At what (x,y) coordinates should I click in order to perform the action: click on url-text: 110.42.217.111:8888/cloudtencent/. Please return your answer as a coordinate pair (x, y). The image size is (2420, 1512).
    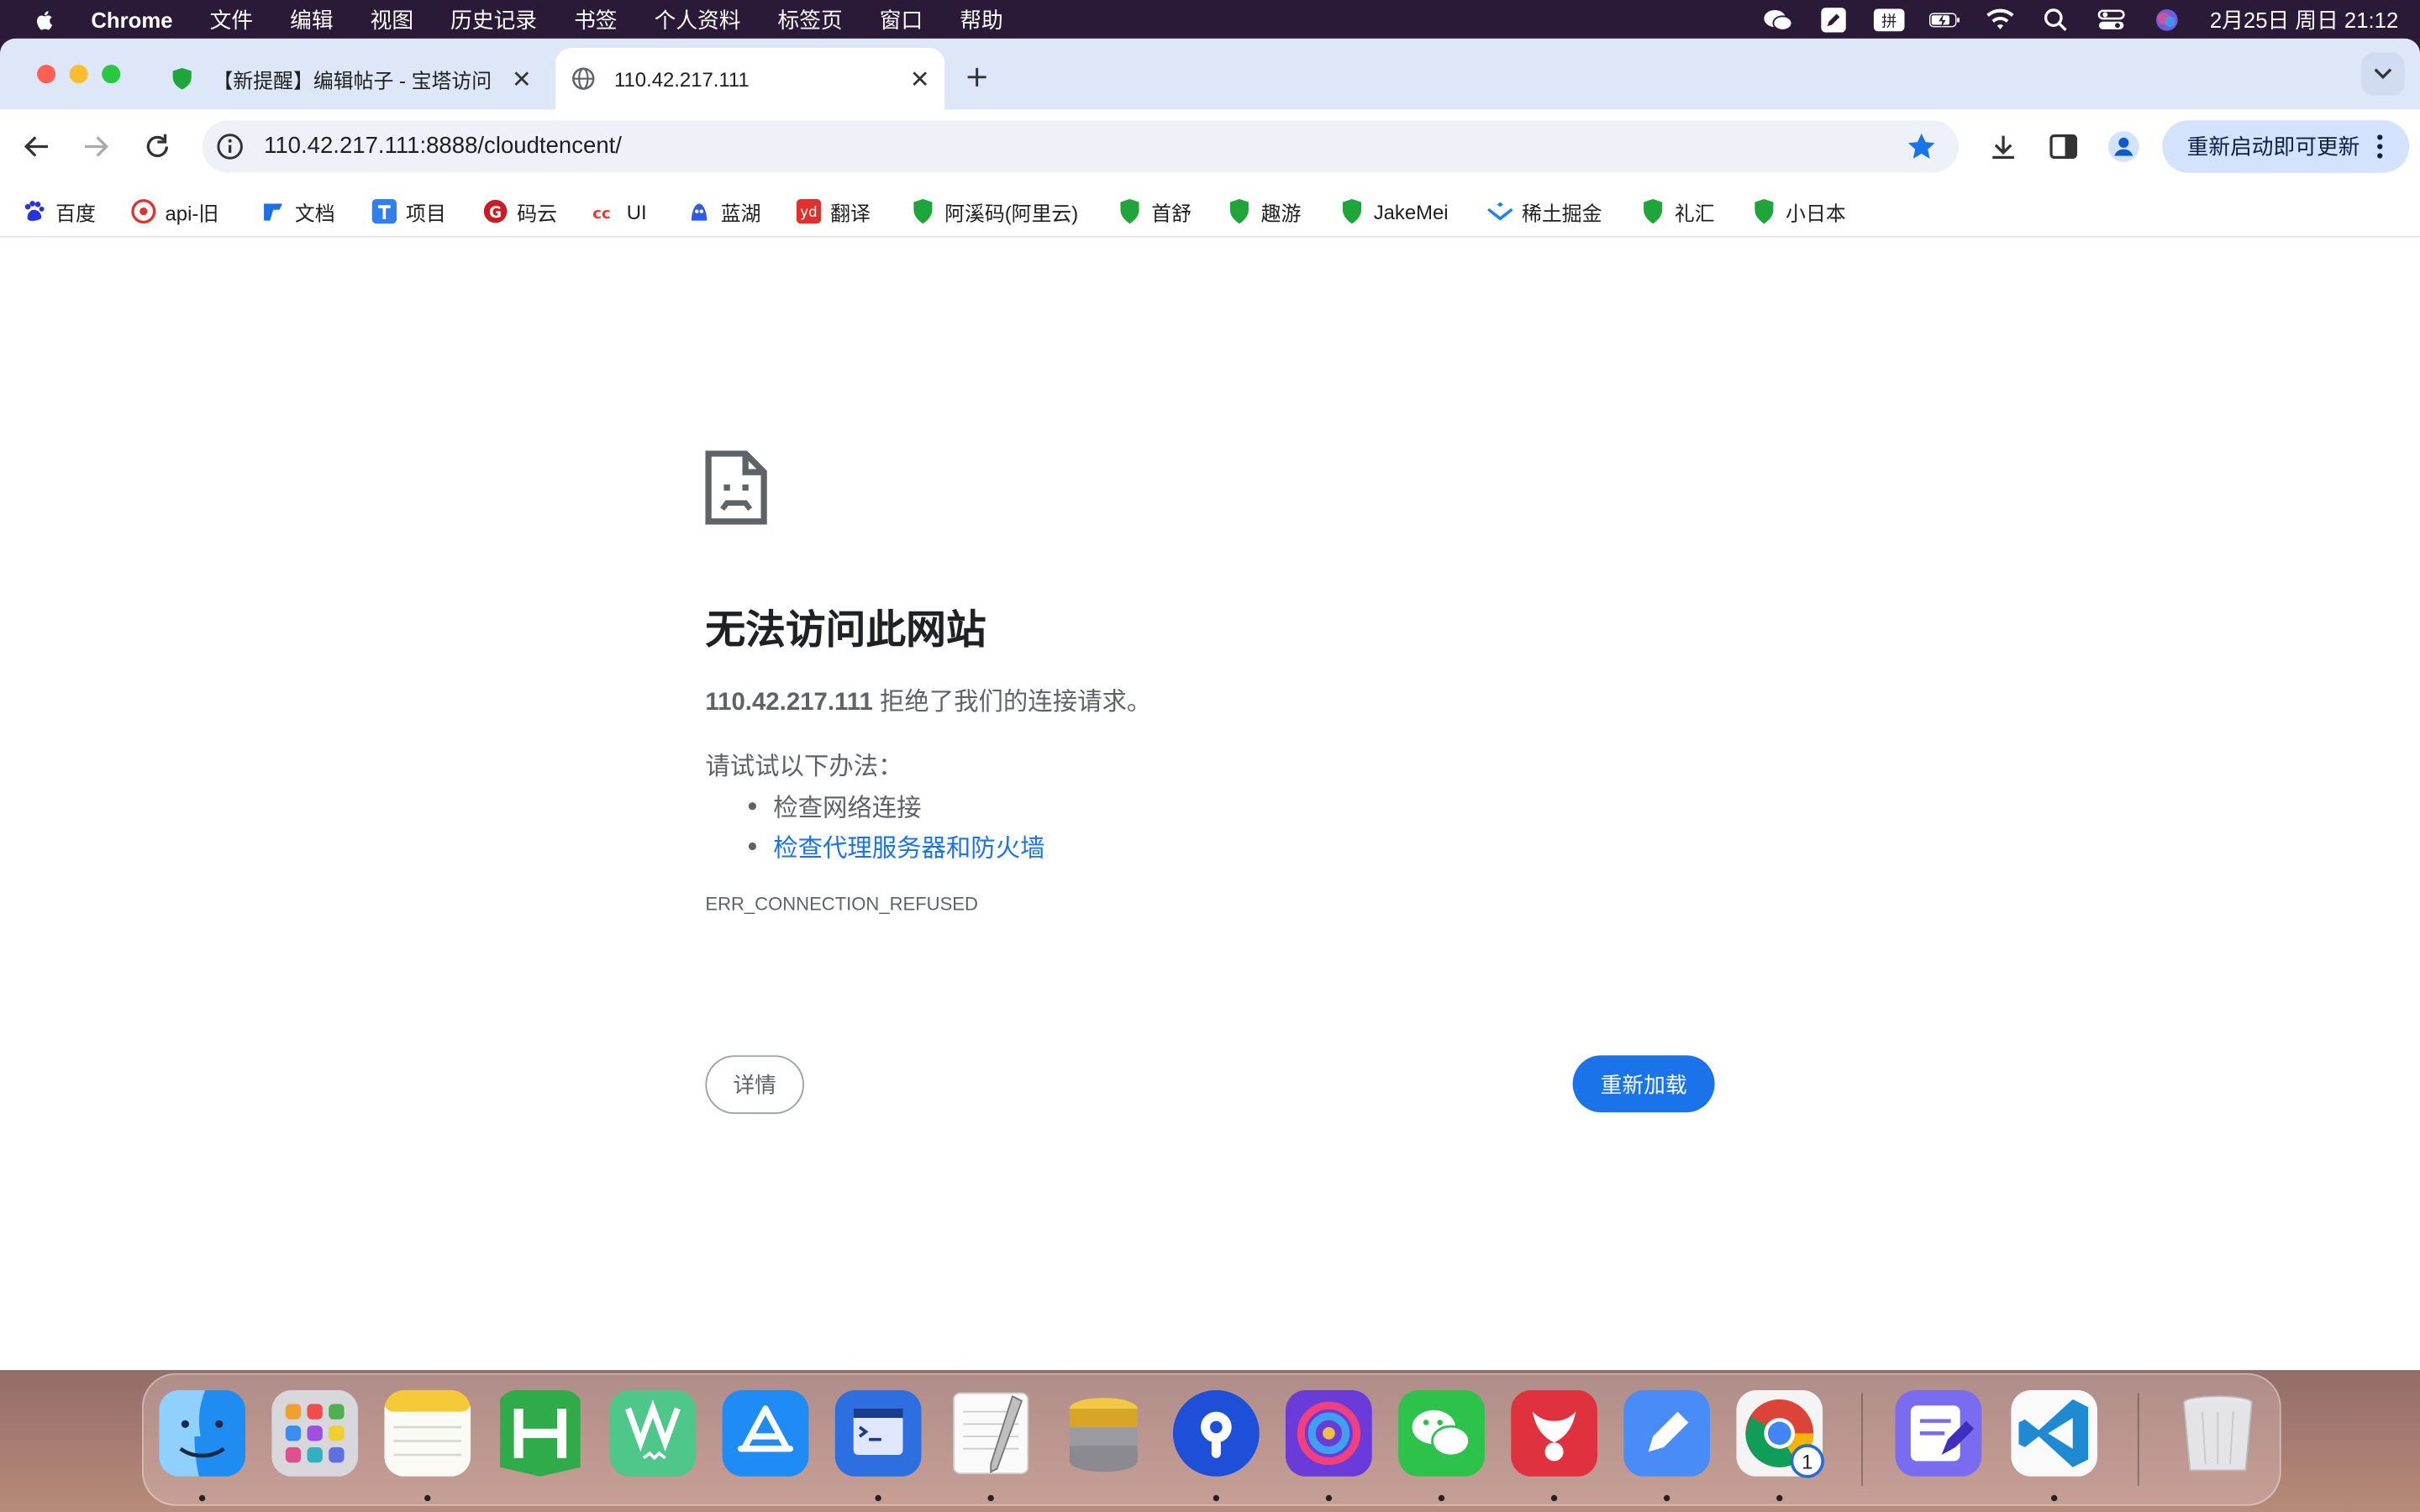
    Looking at the image, I should click on (443, 146).